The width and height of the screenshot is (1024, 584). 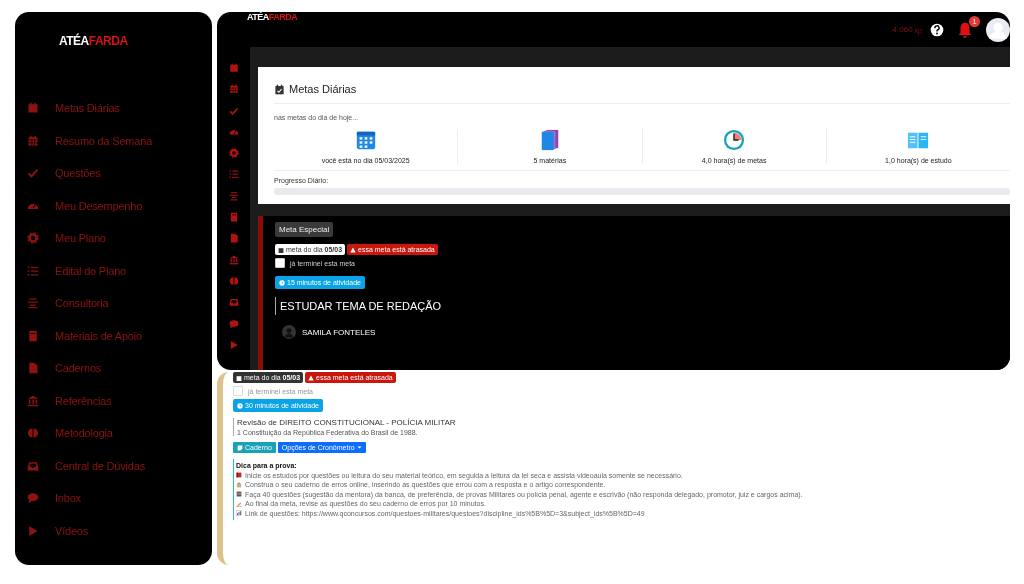 What do you see at coordinates (78, 368) in the screenshot?
I see `nav-item: Cadernos` at bounding box center [78, 368].